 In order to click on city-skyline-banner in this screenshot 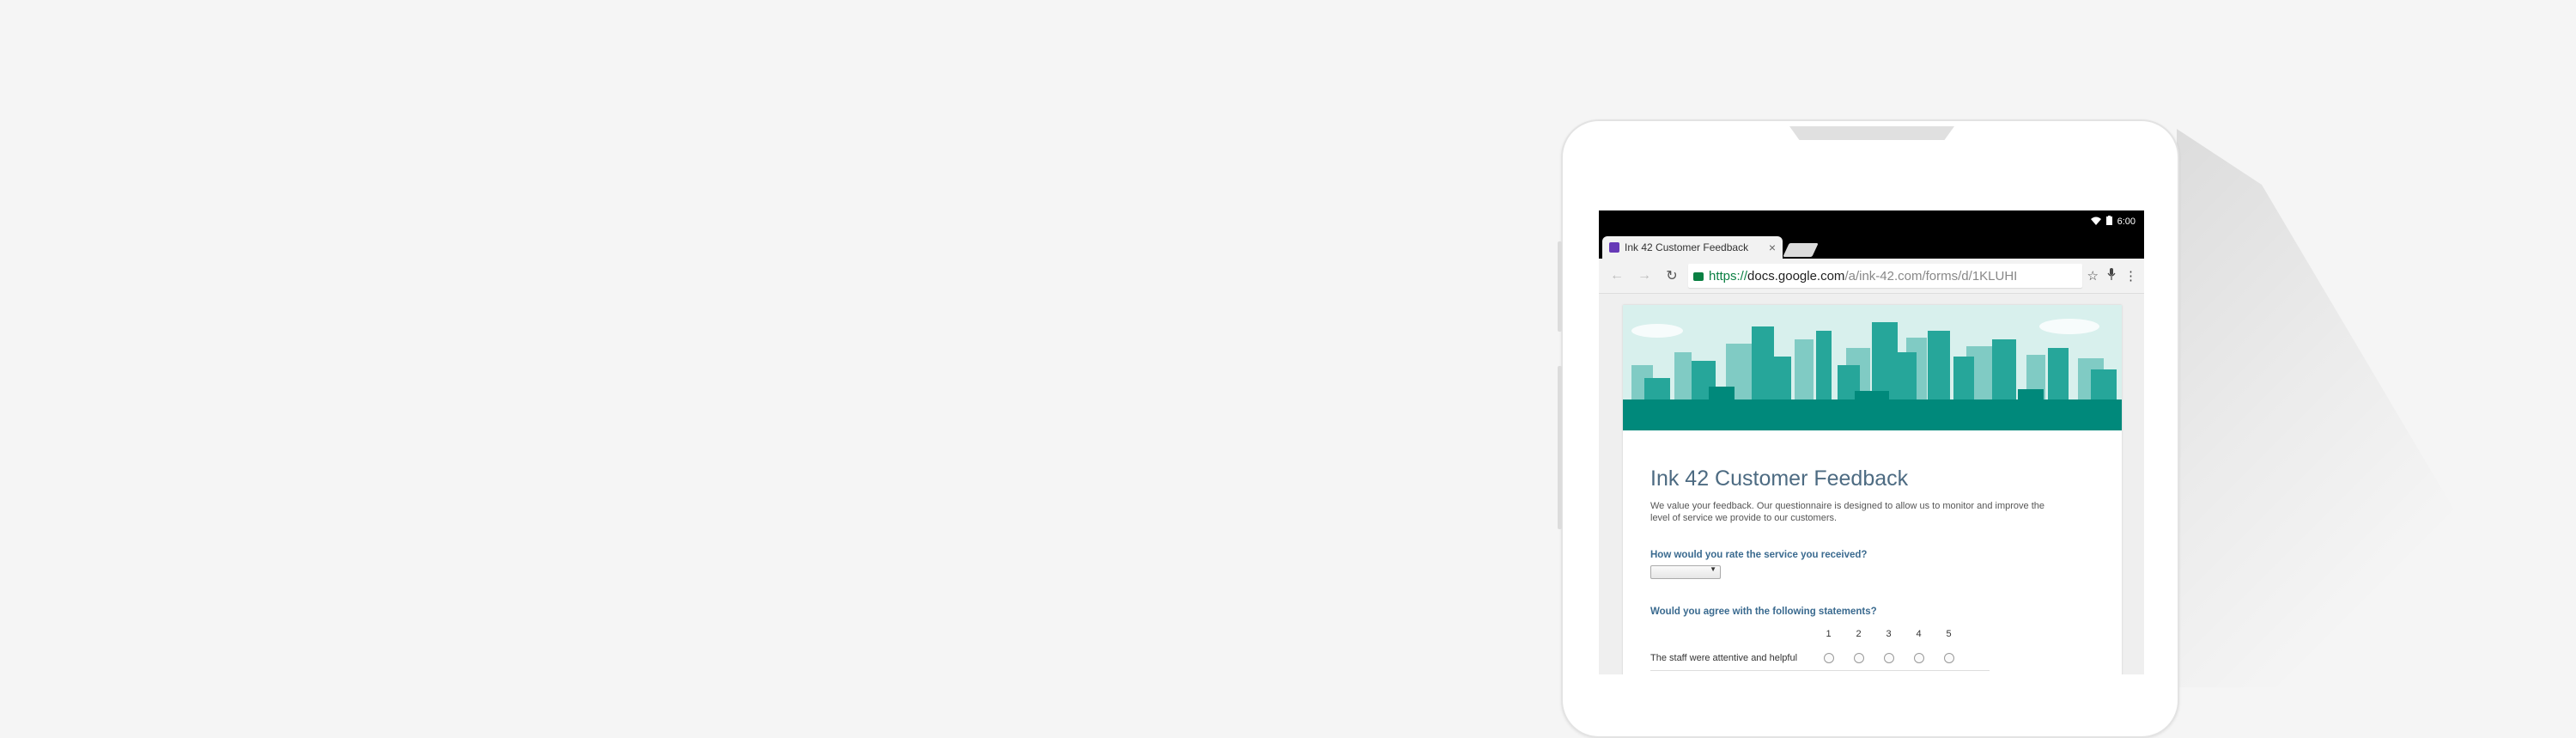, I will do `click(1872, 367)`.